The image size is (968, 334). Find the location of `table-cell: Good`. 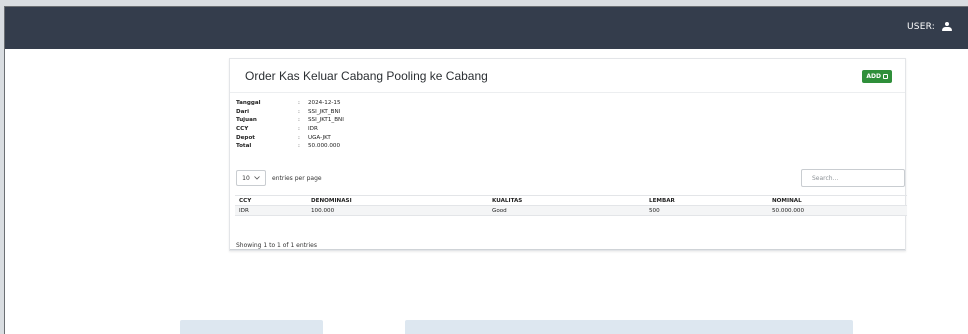

table-cell: Good is located at coordinates (566, 210).